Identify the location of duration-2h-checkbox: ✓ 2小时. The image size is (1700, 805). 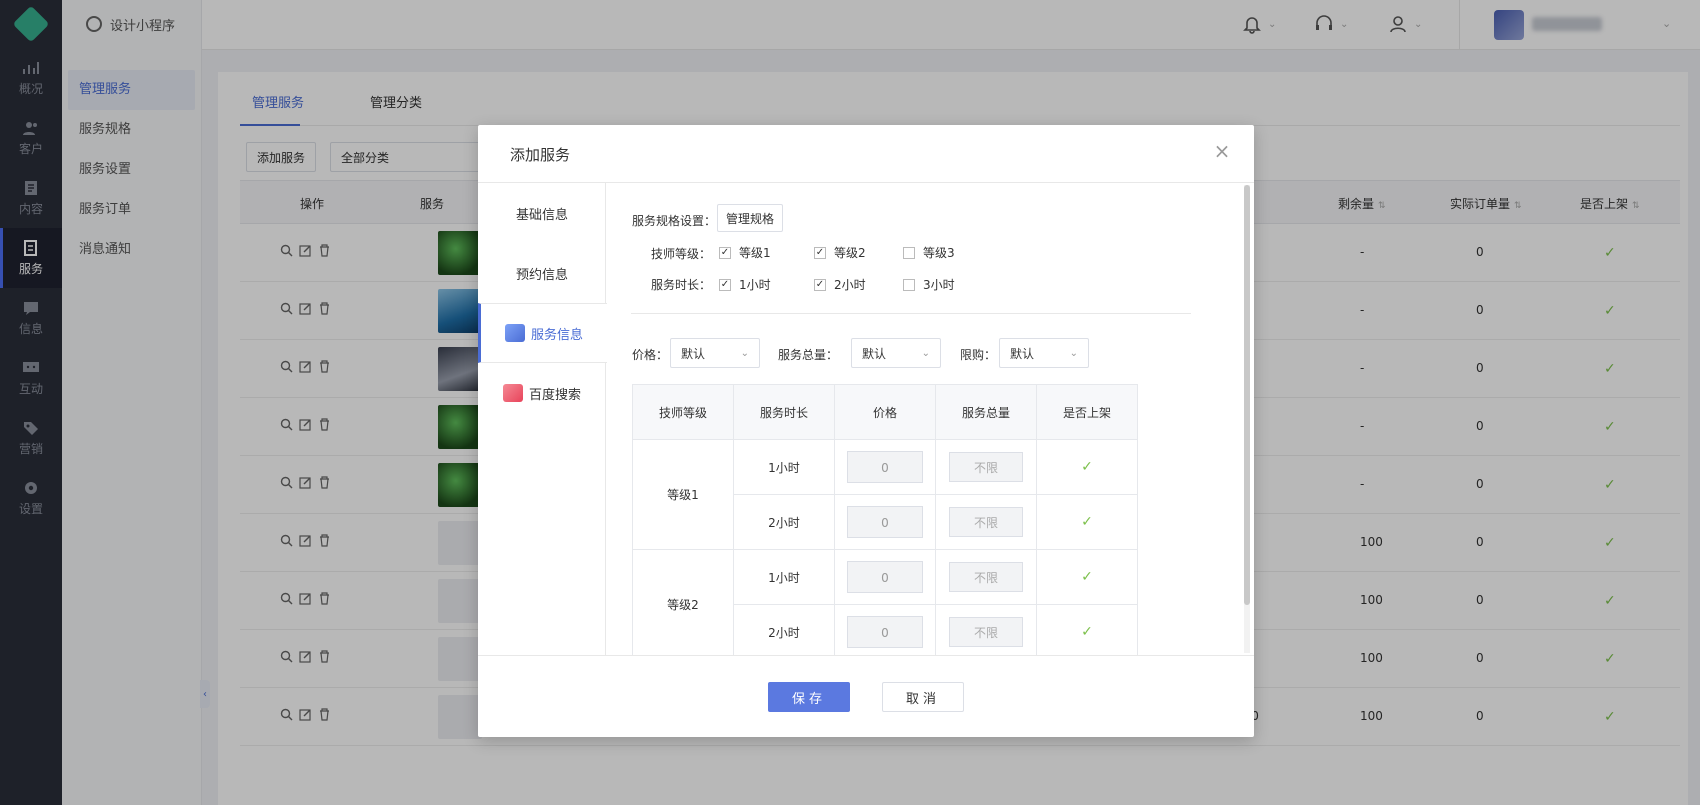
(840, 284).